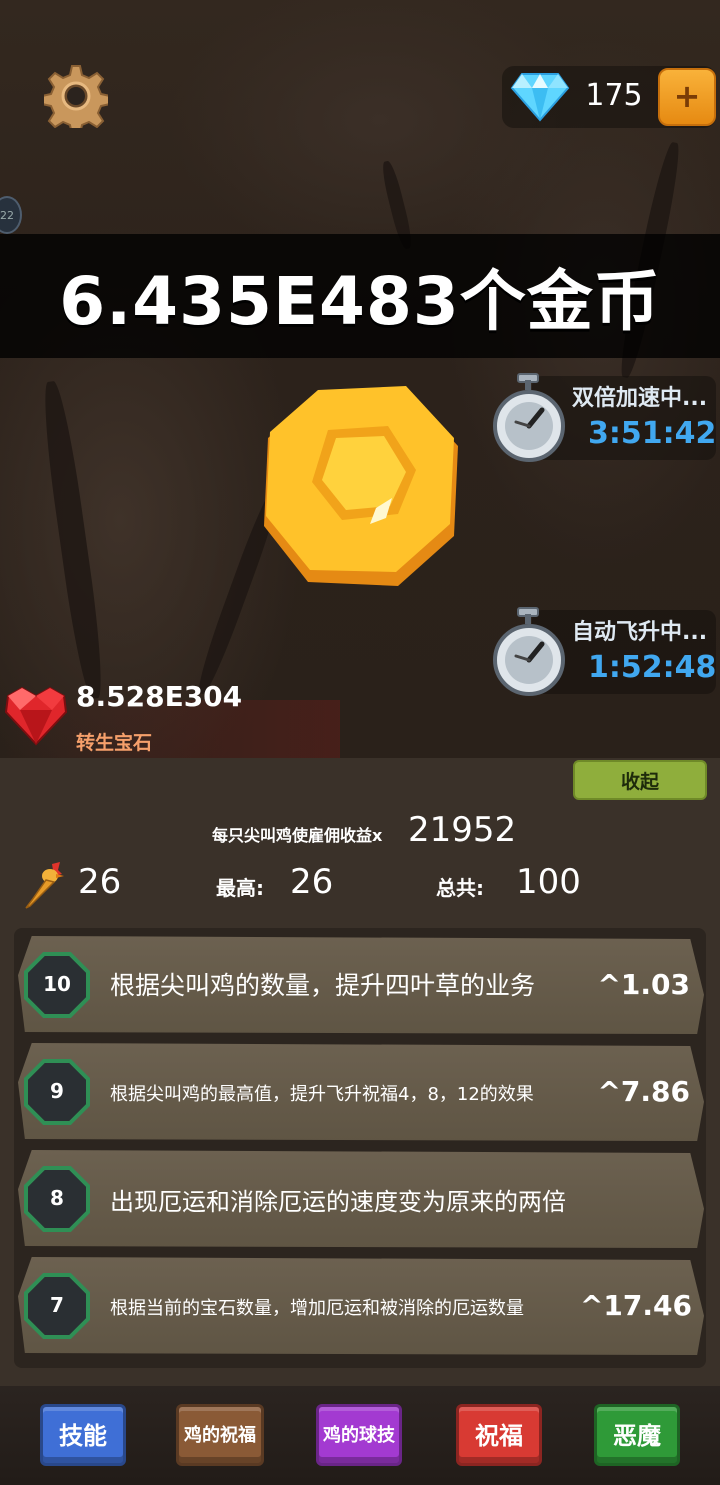 The width and height of the screenshot is (720, 1485). I want to click on skill-level: 10, so click(57, 984).